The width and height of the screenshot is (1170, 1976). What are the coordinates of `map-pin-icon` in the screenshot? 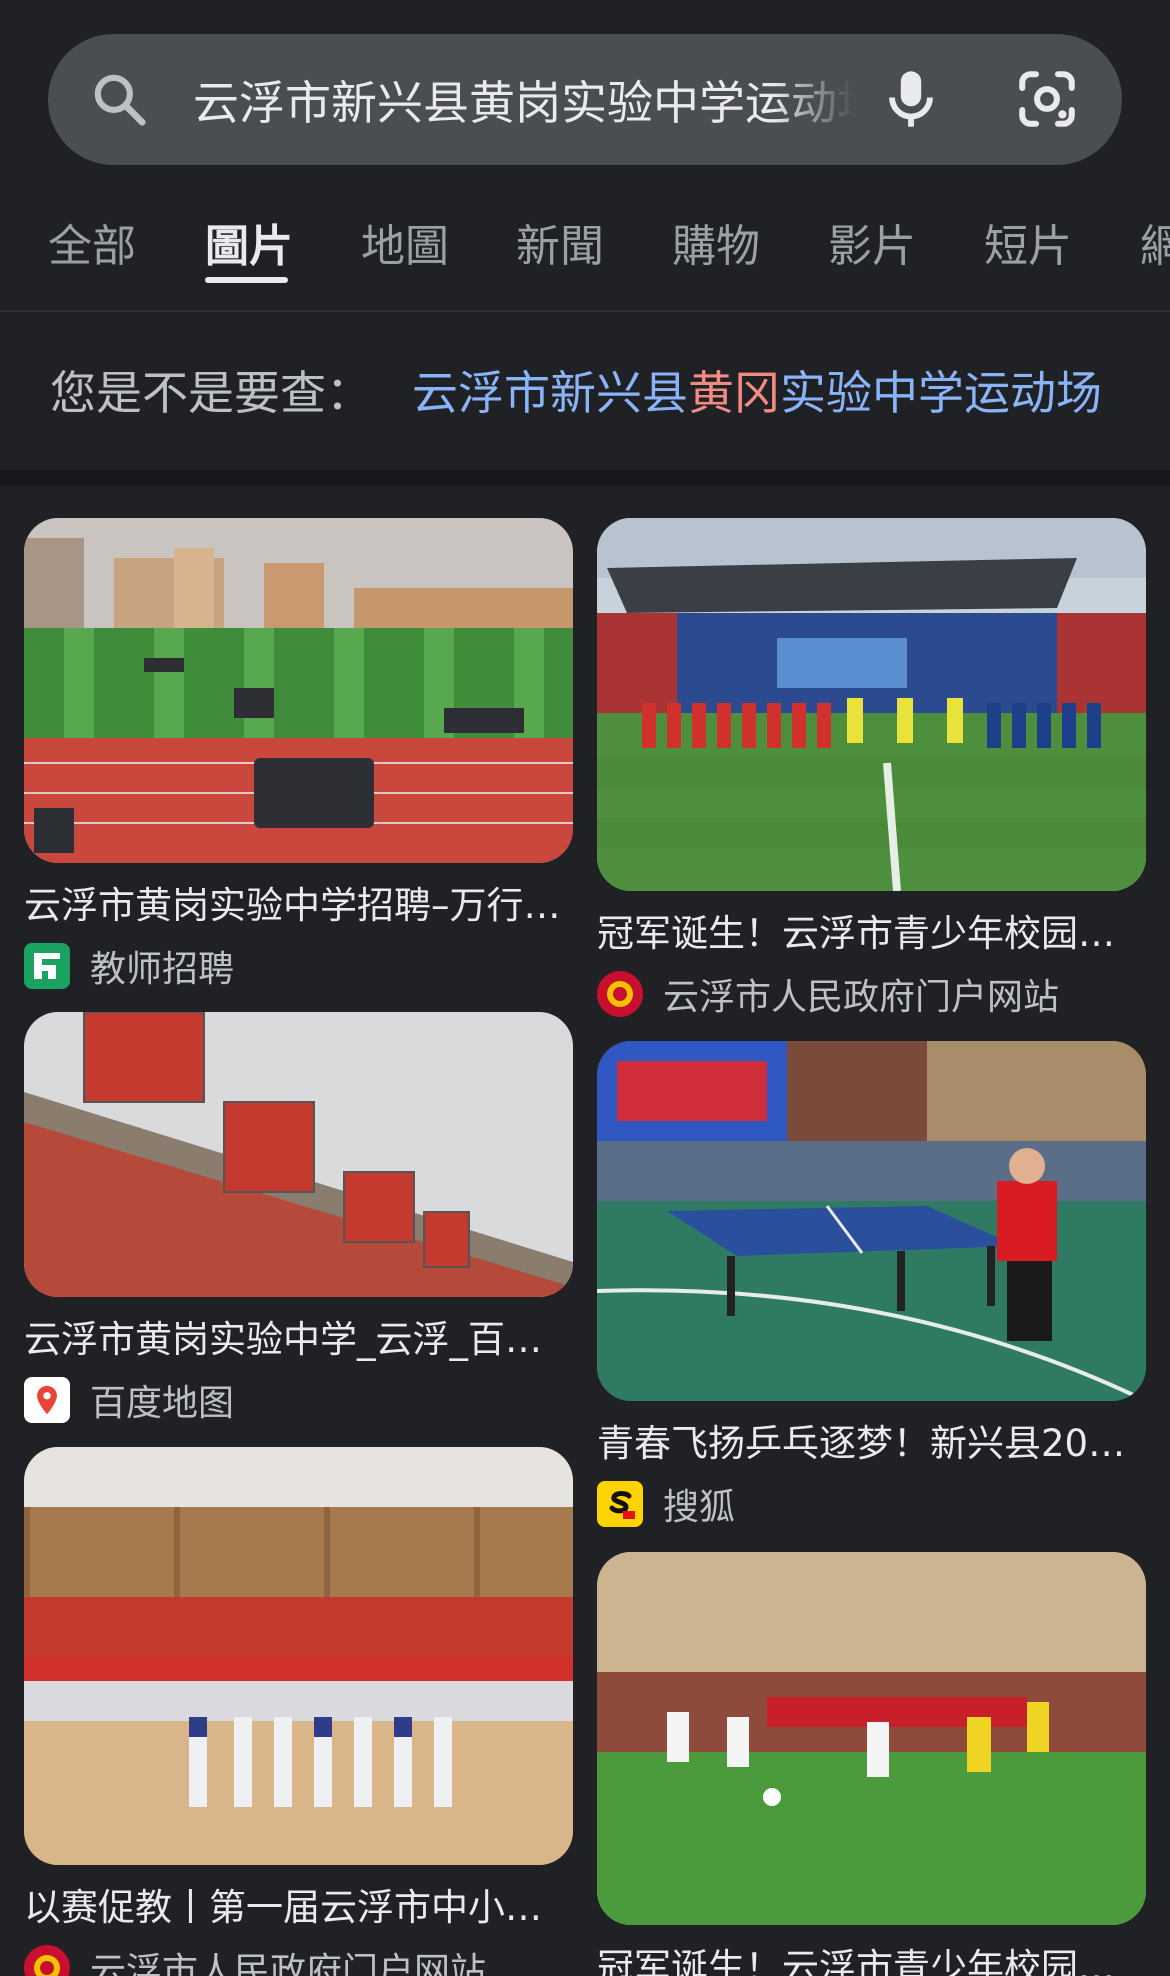 It's located at (47, 1400).